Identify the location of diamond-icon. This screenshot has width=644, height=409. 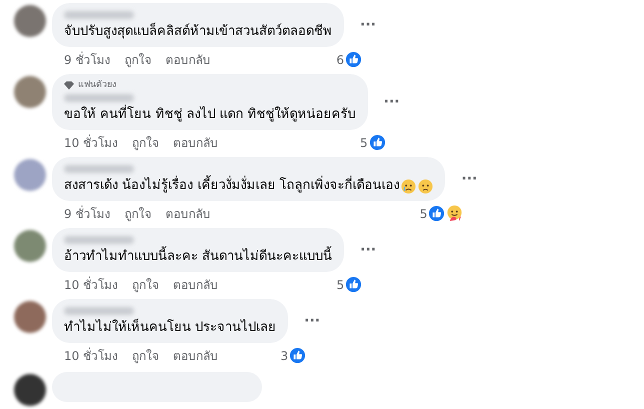
(69, 85).